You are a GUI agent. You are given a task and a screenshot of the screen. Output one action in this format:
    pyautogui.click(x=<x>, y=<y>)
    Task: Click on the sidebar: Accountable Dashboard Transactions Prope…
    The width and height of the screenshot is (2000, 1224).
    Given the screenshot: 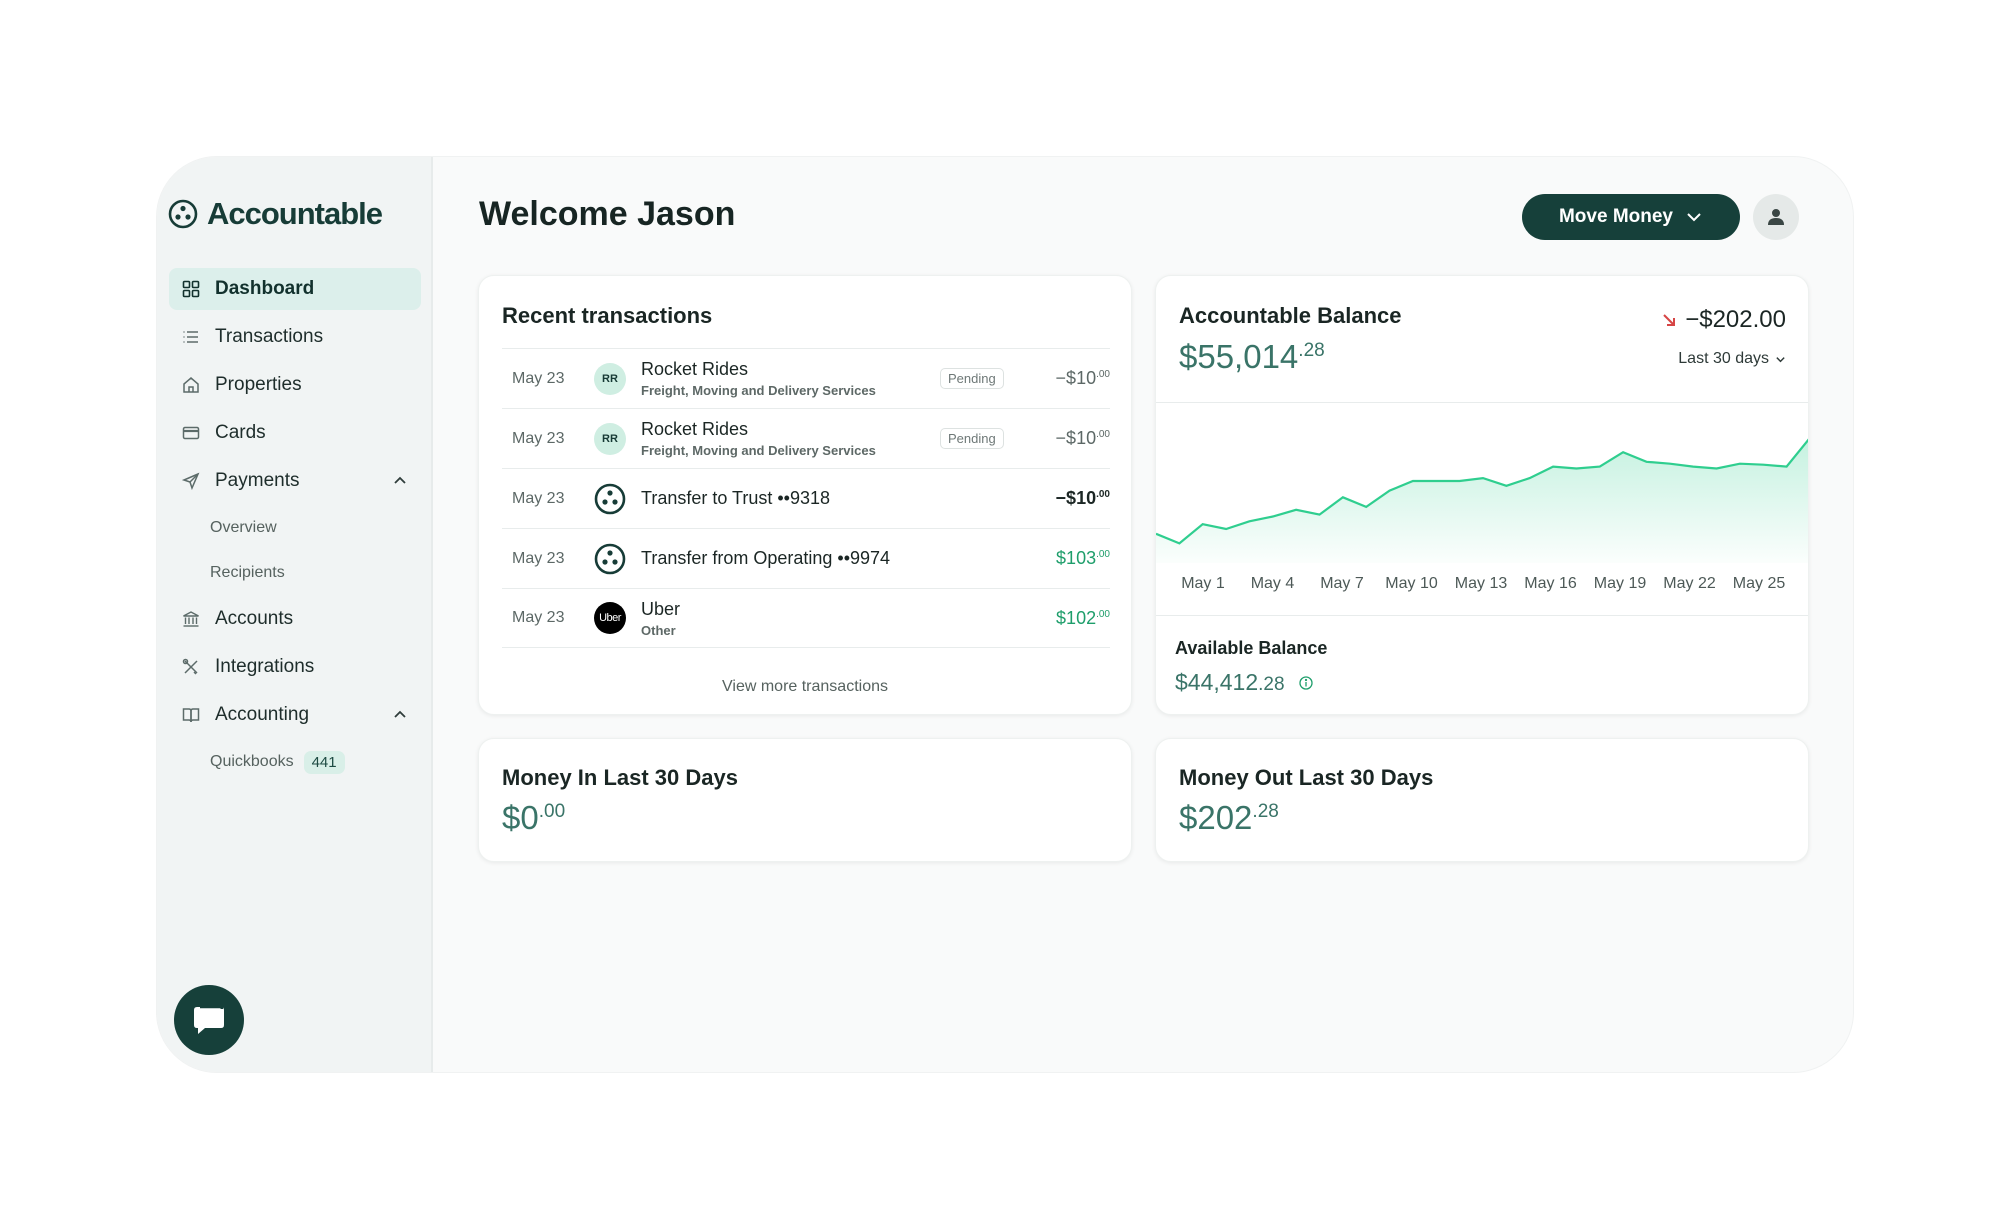 What is the action you would take?
    pyautogui.click(x=295, y=614)
    